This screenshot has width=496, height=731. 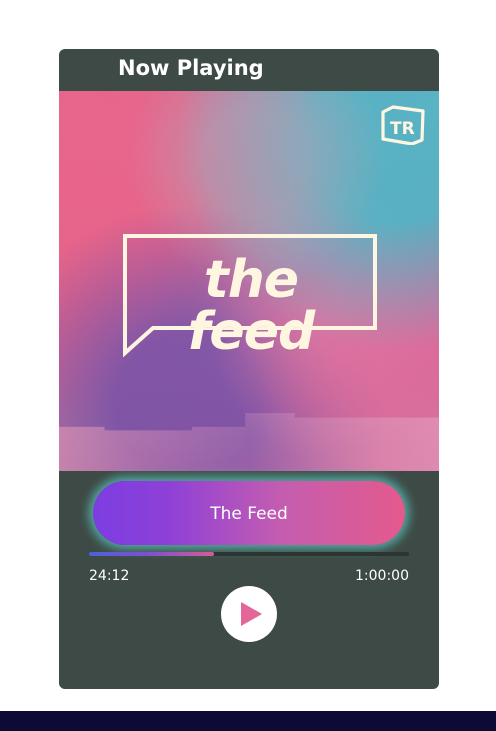 What do you see at coordinates (251, 306) in the screenshot?
I see `artwork-show-title: the feed` at bounding box center [251, 306].